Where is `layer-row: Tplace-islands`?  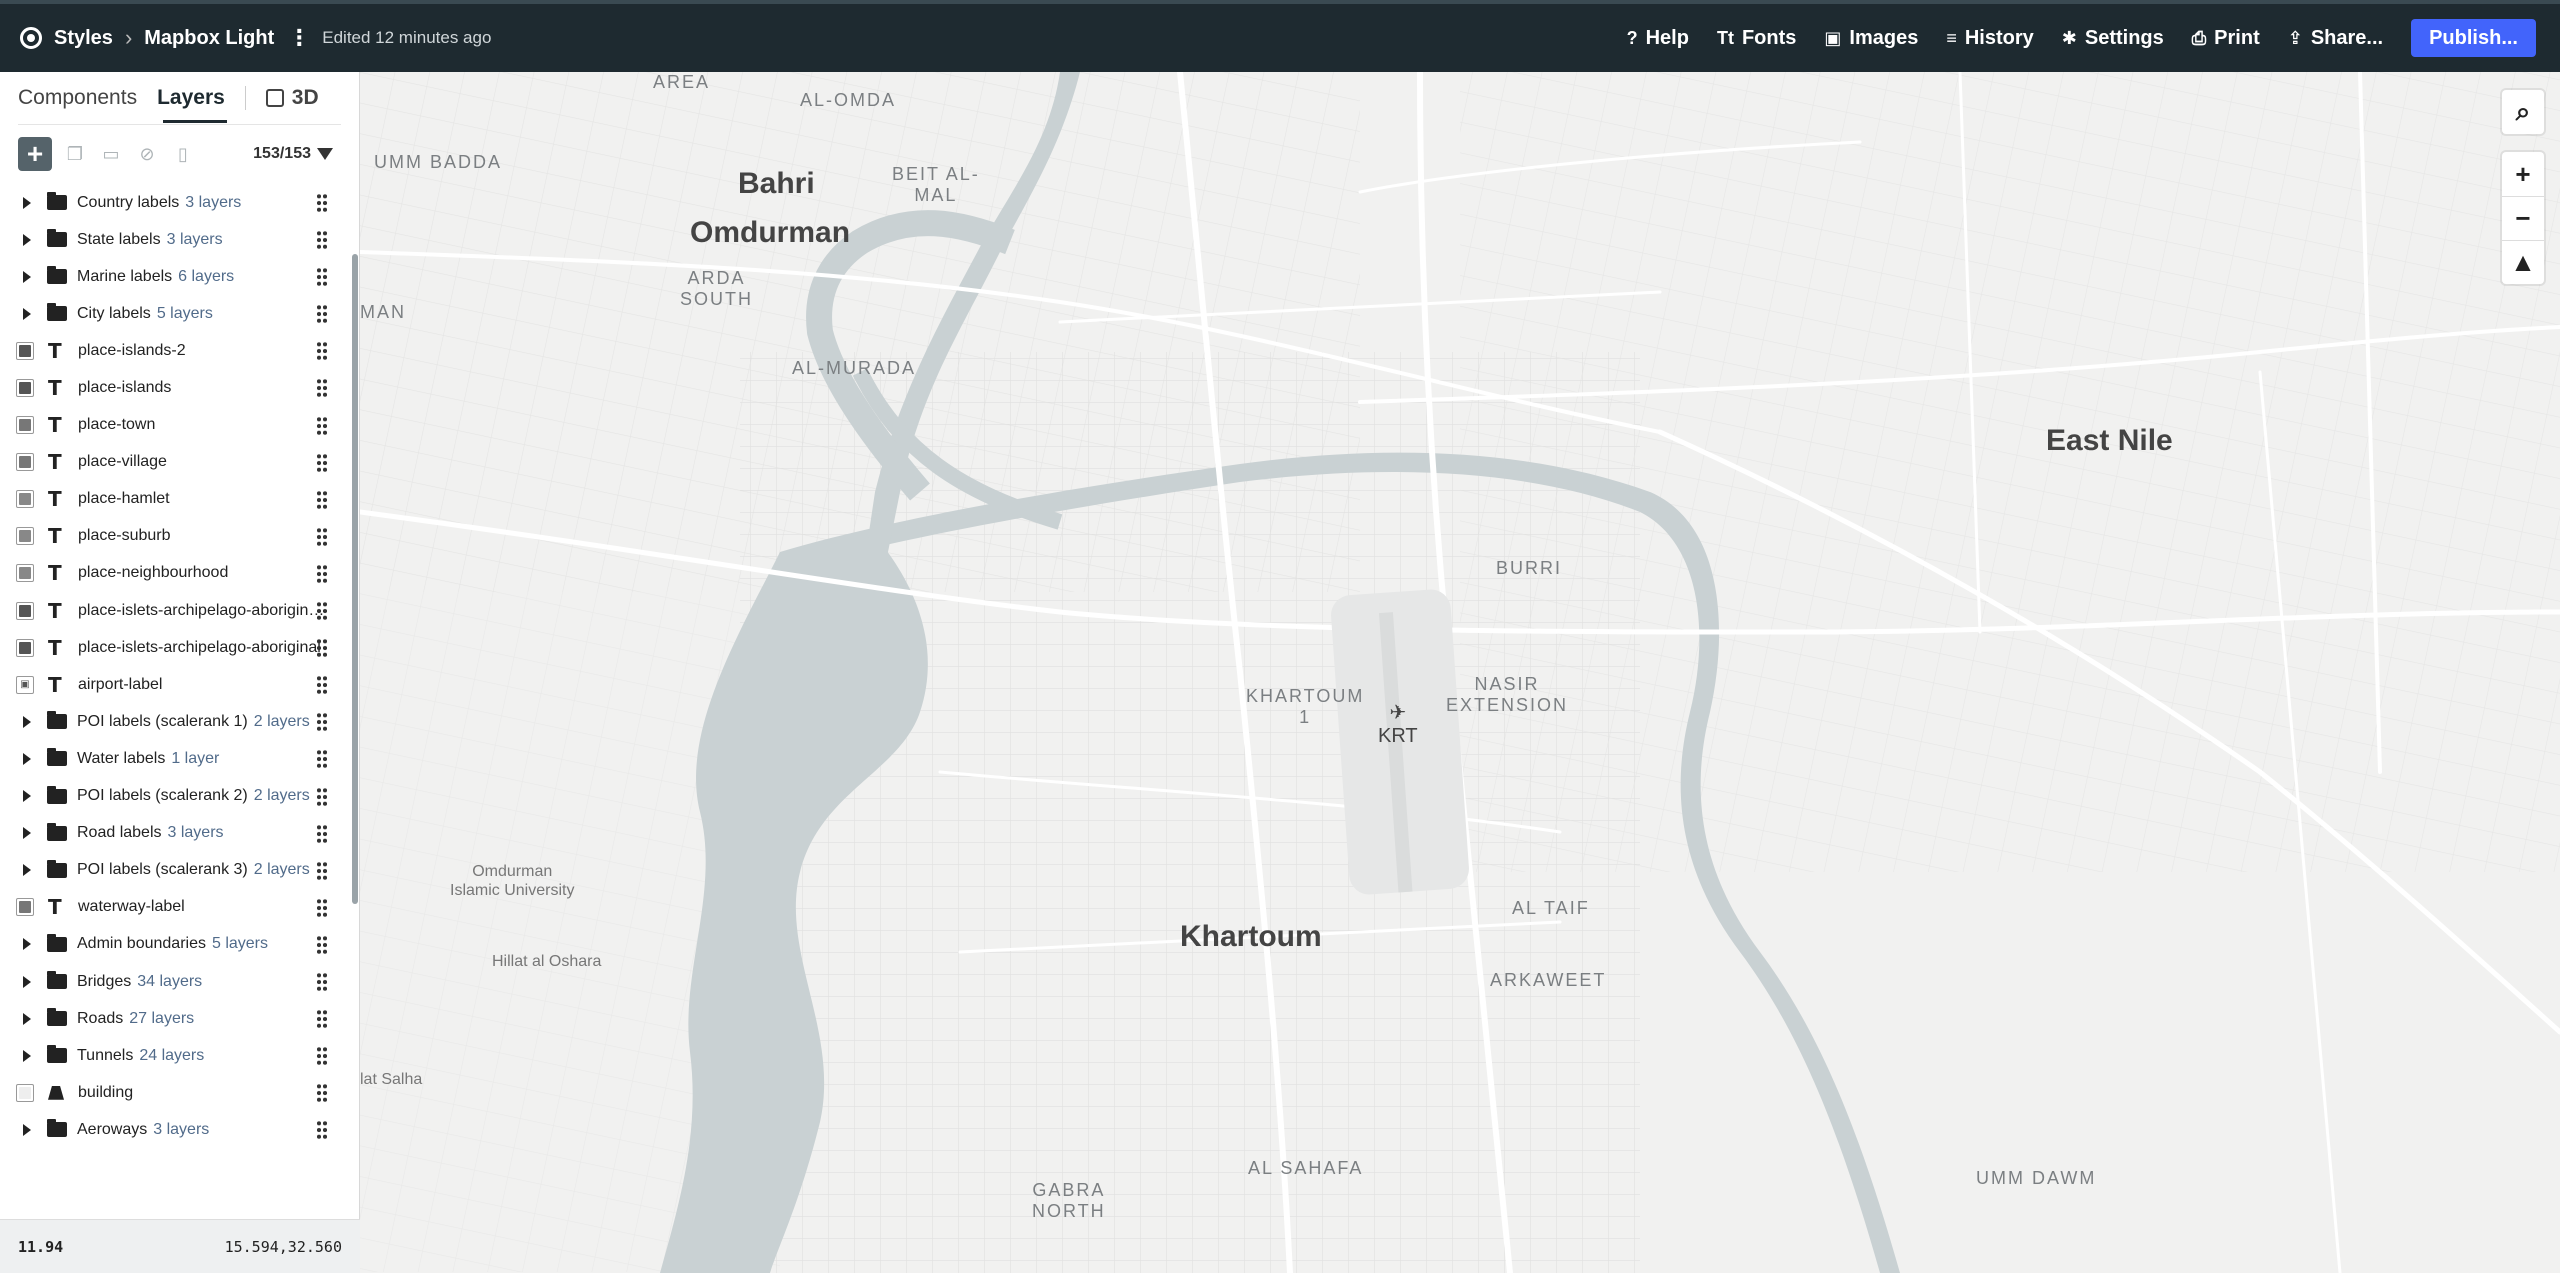
layer-row: Tplace-islands is located at coordinates (176, 387).